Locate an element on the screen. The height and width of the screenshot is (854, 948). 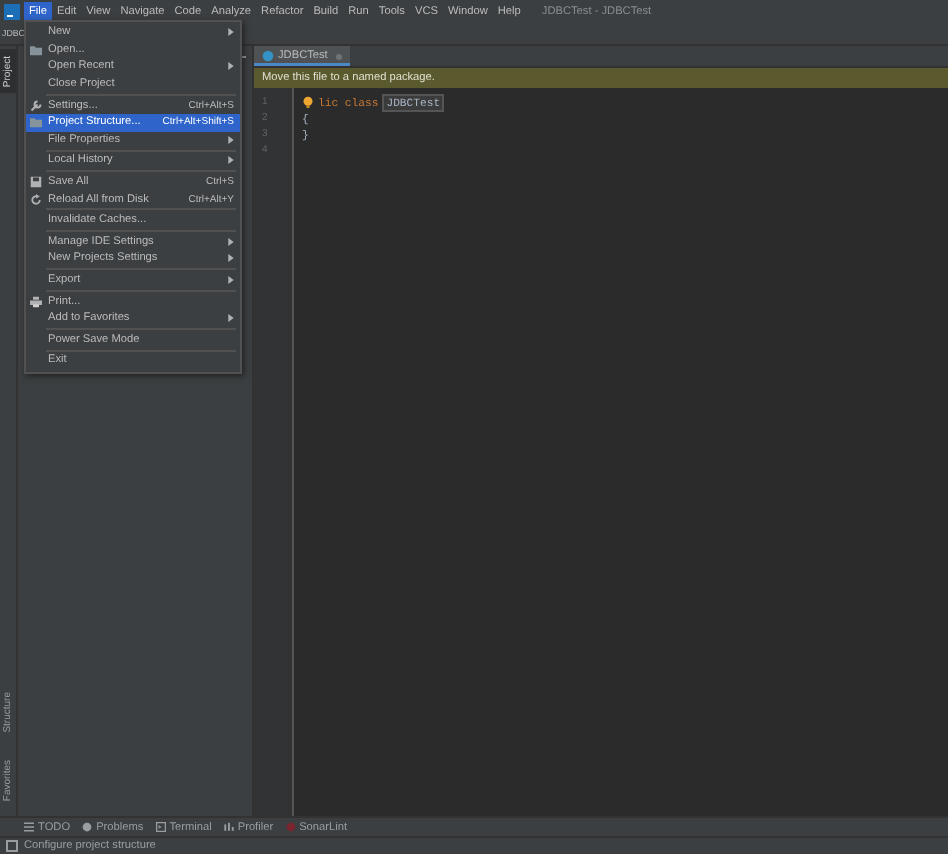
terminal-icon is located at coordinates (160, 827).